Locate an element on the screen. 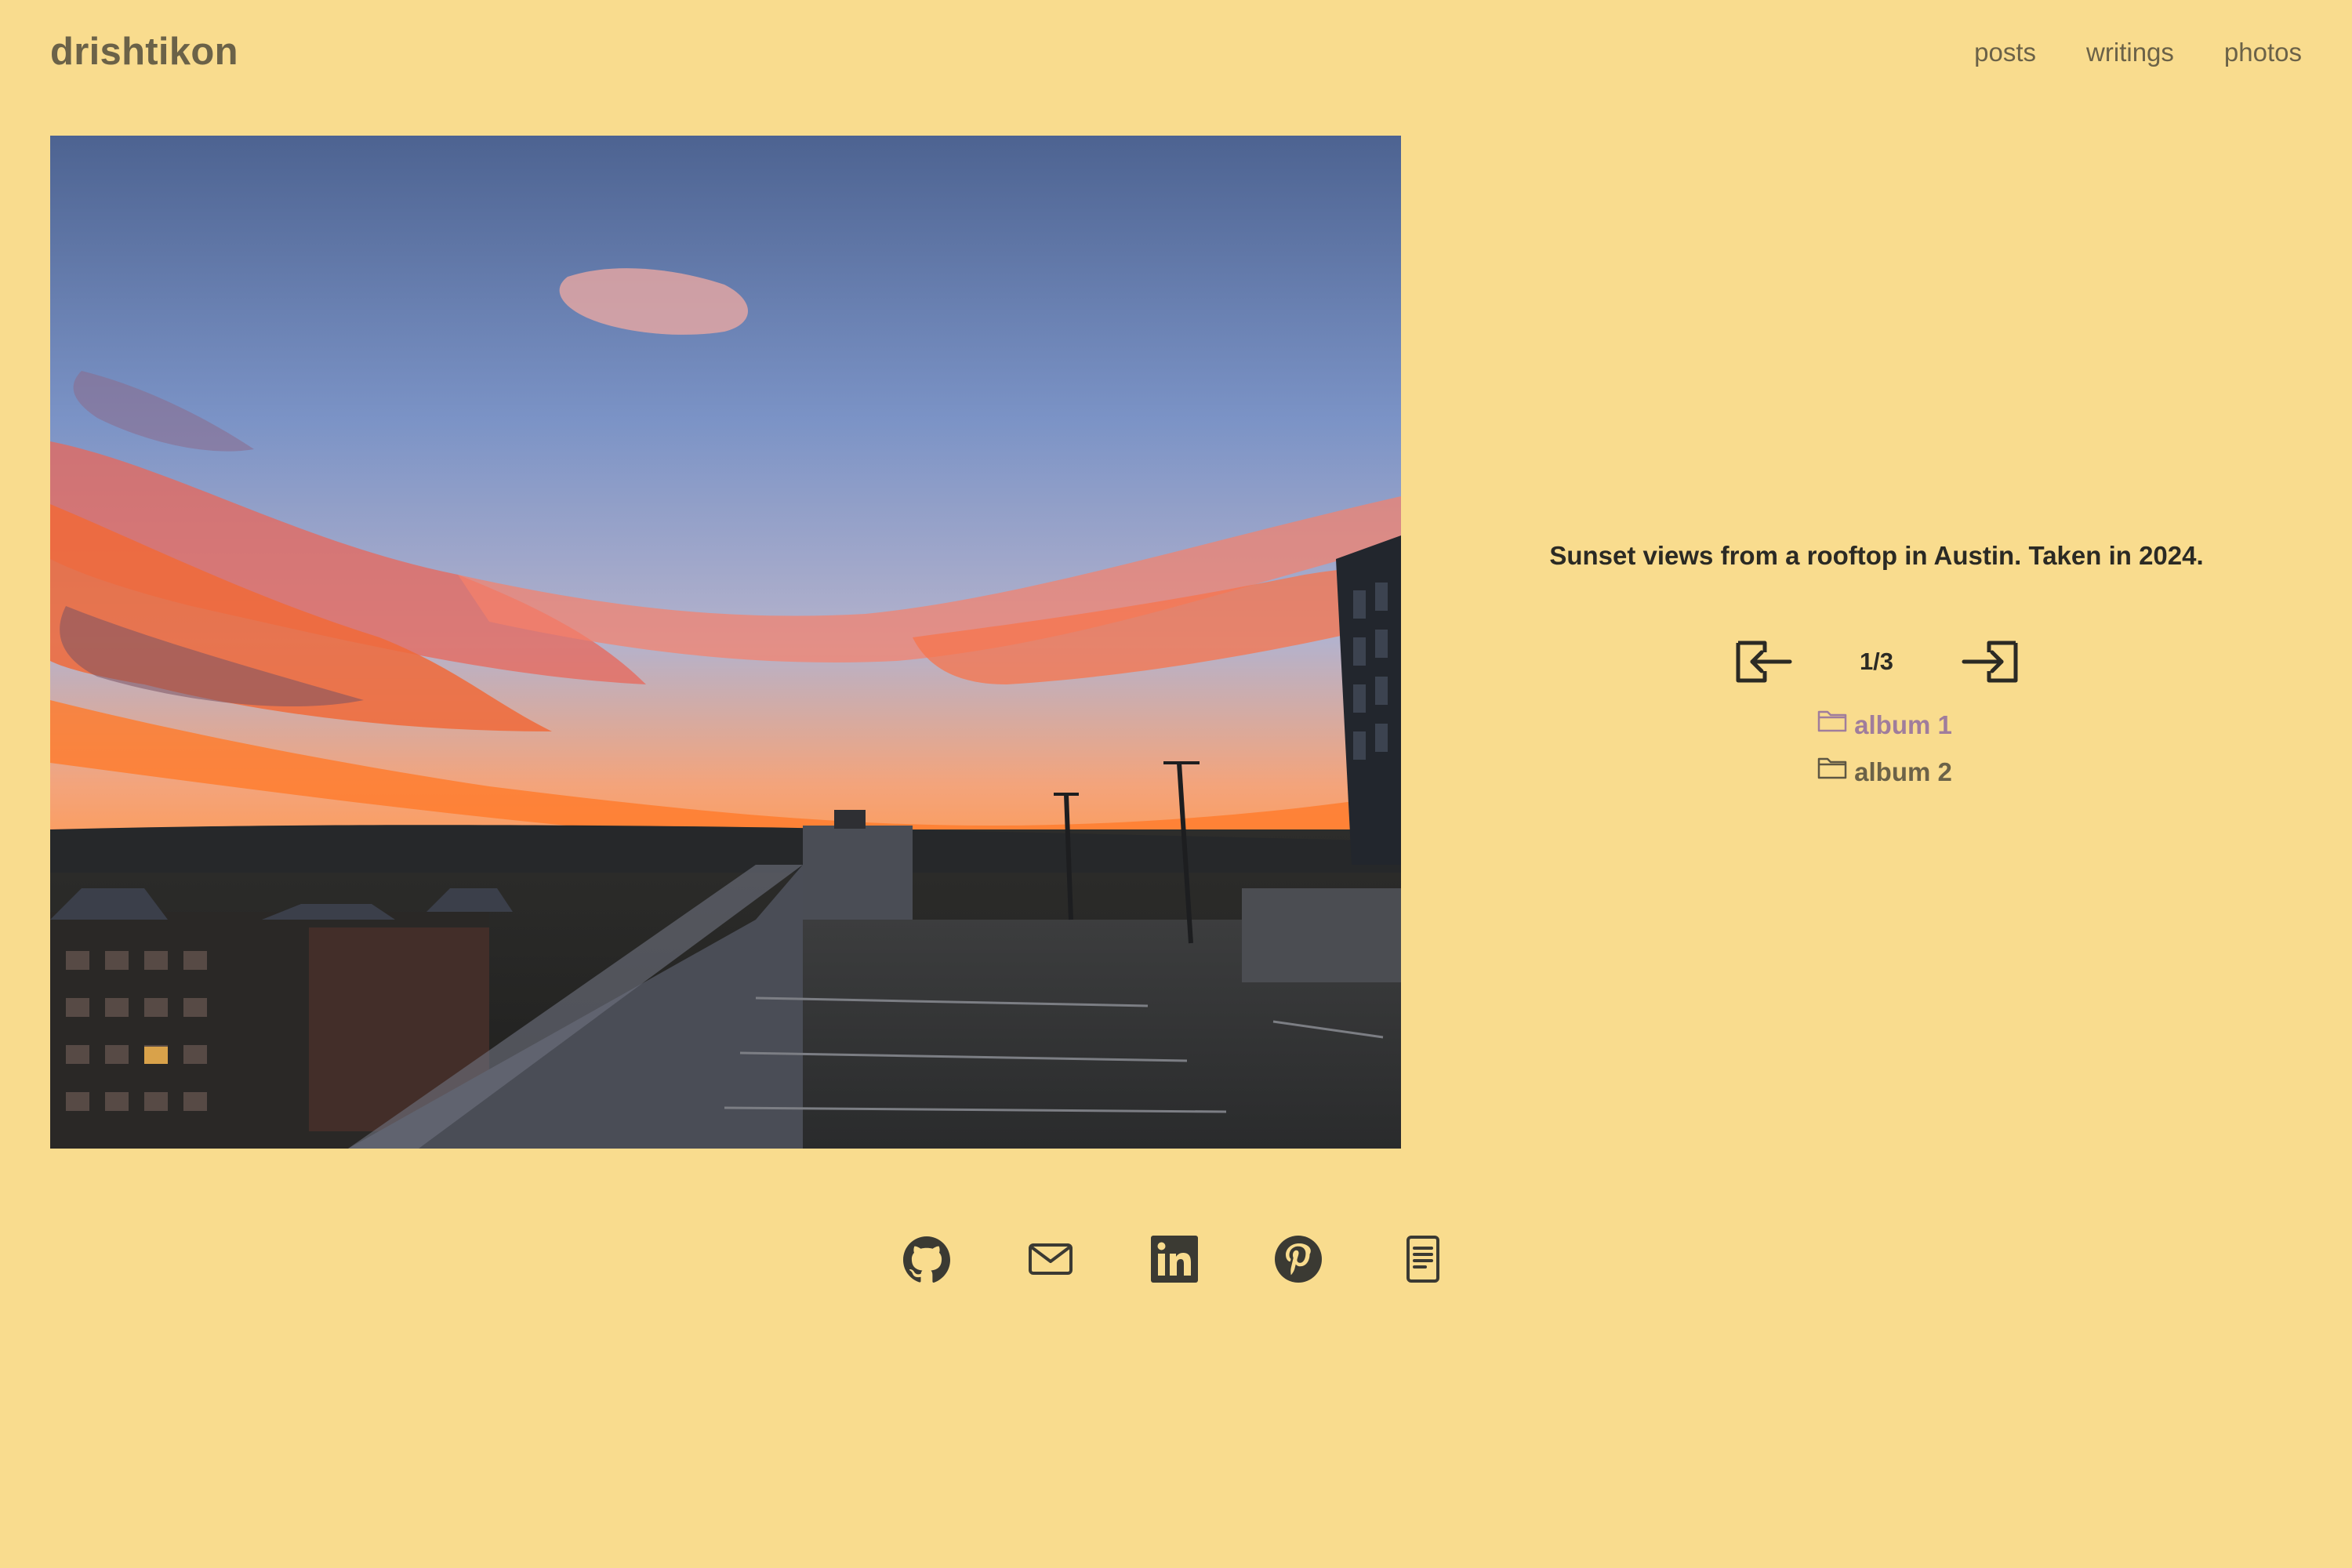  document-icon is located at coordinates (1422, 1259).